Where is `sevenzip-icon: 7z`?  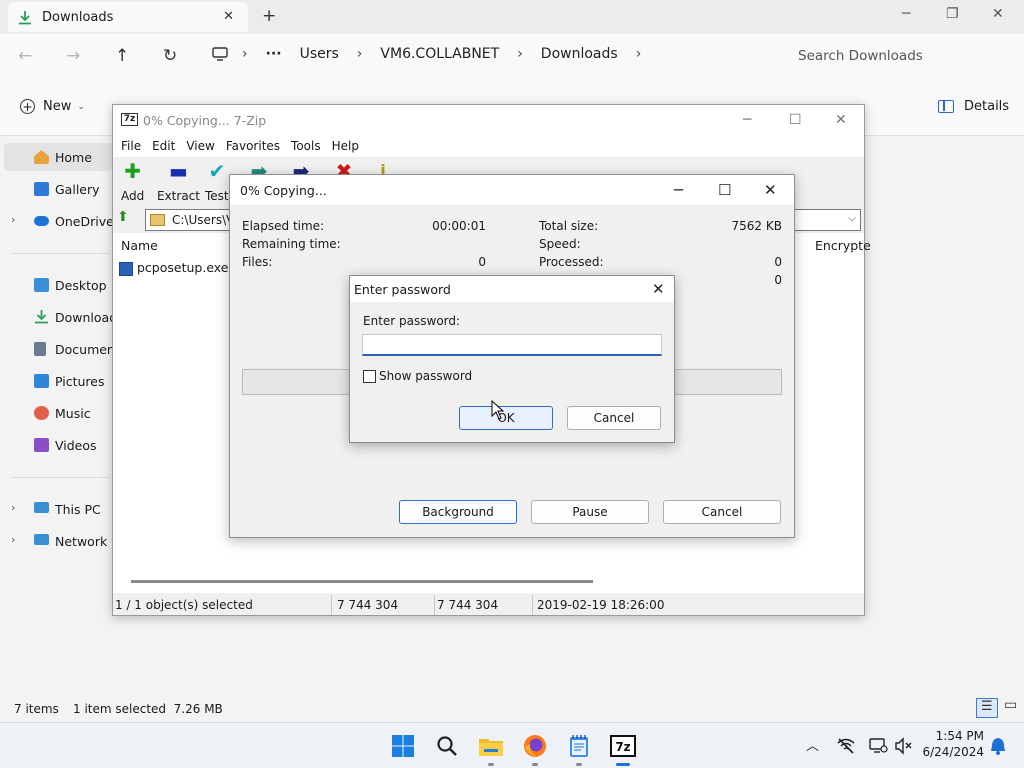 sevenzip-icon: 7z is located at coordinates (623, 746).